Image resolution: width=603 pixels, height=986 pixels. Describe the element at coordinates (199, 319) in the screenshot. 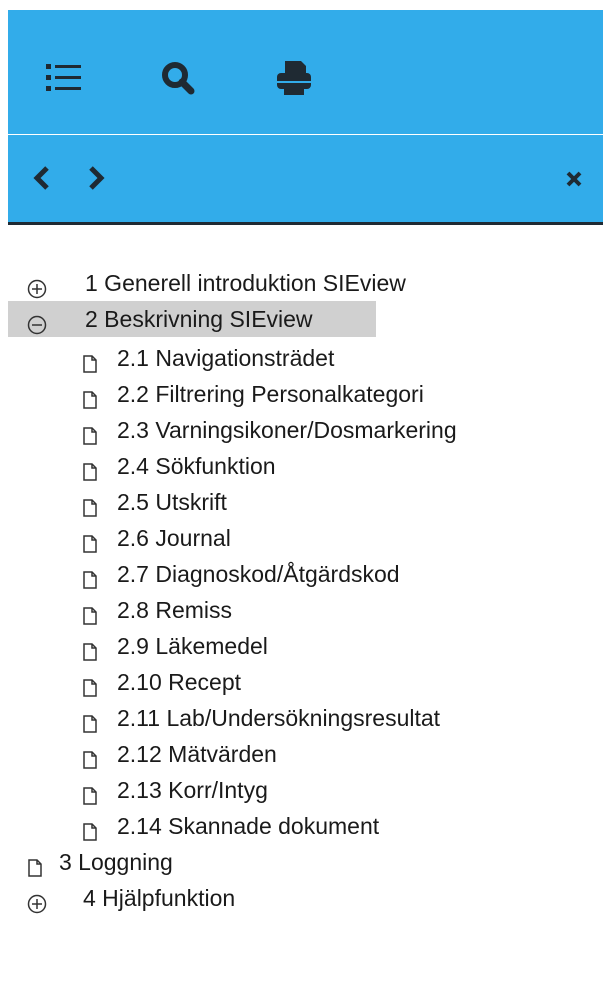

I see `tree-item-label: 2 Beskrivning SIEview` at that location.